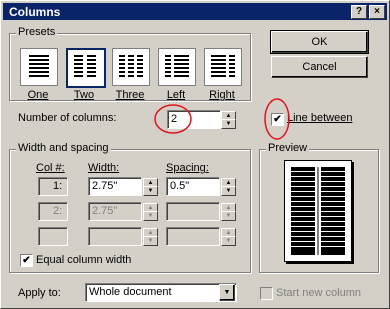  I want to click on preview-label: Preview, so click(288, 148).